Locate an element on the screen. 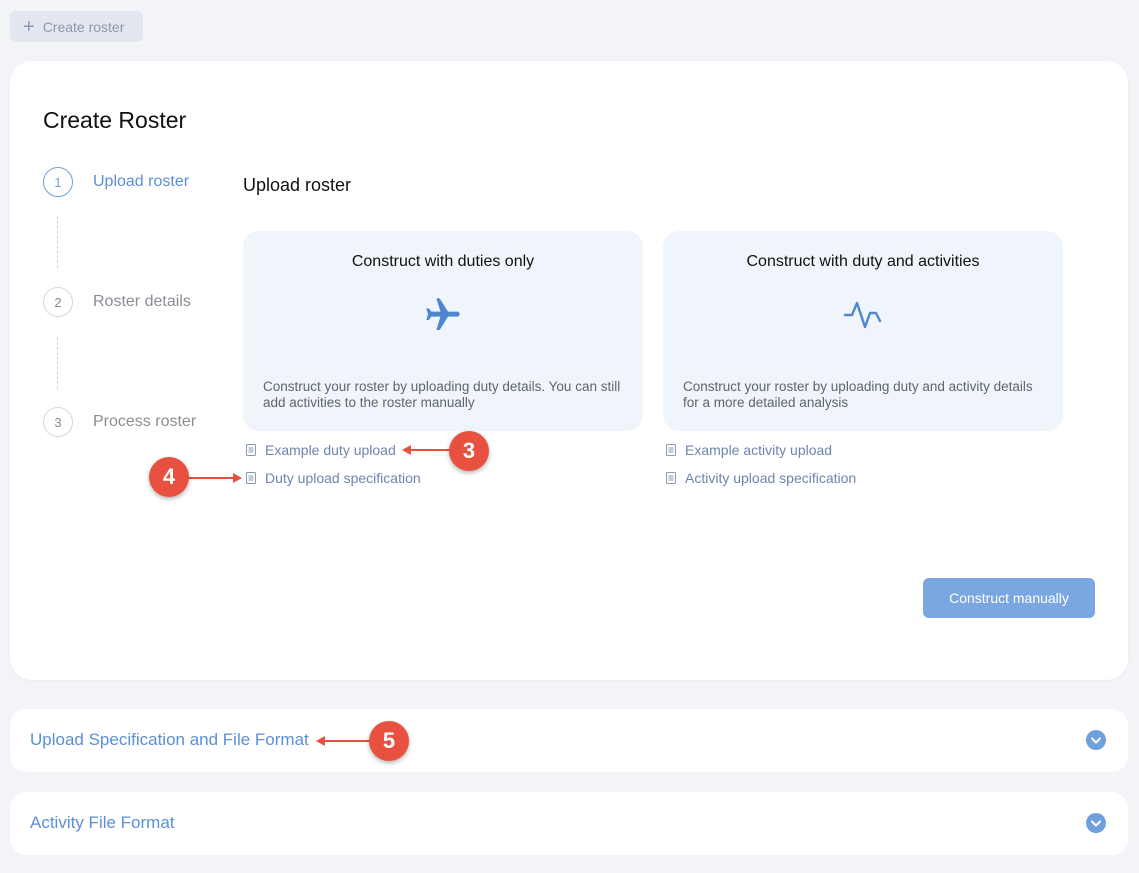 This screenshot has height=873, width=1139. annotation-badge: 5 is located at coordinates (389, 741).